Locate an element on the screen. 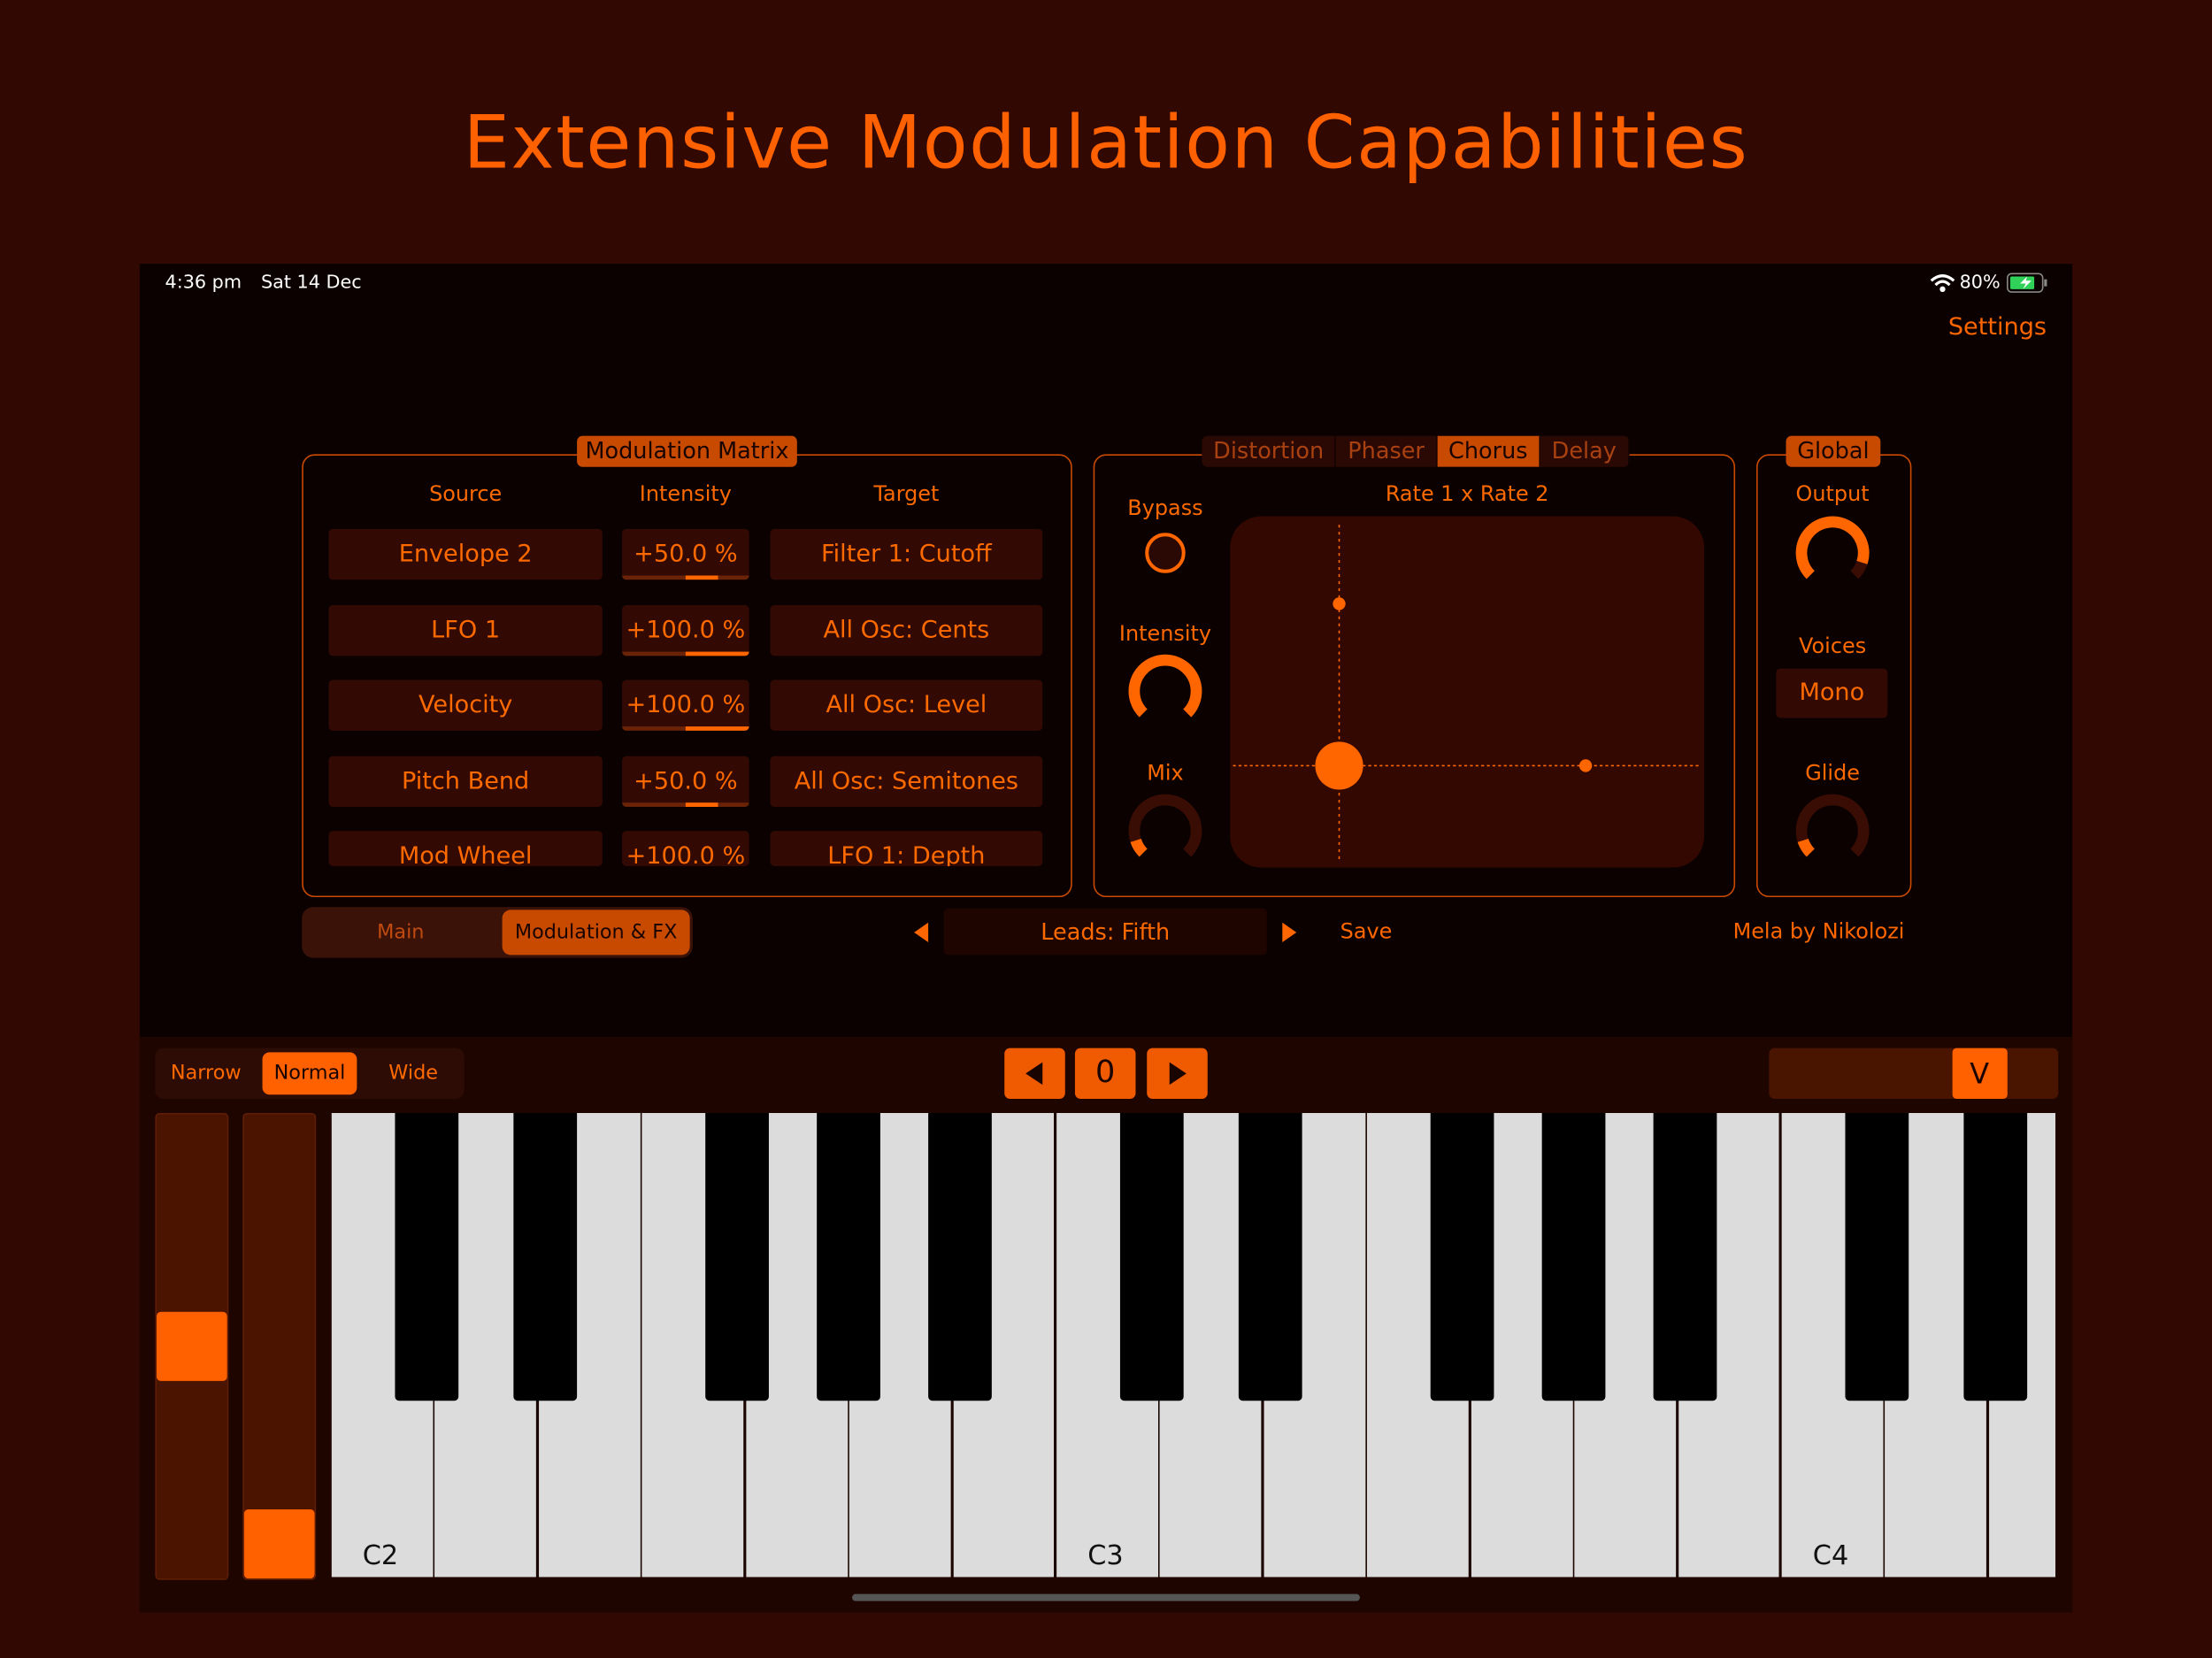  target-button-label: LFO 1: Depth is located at coordinates (907, 854).